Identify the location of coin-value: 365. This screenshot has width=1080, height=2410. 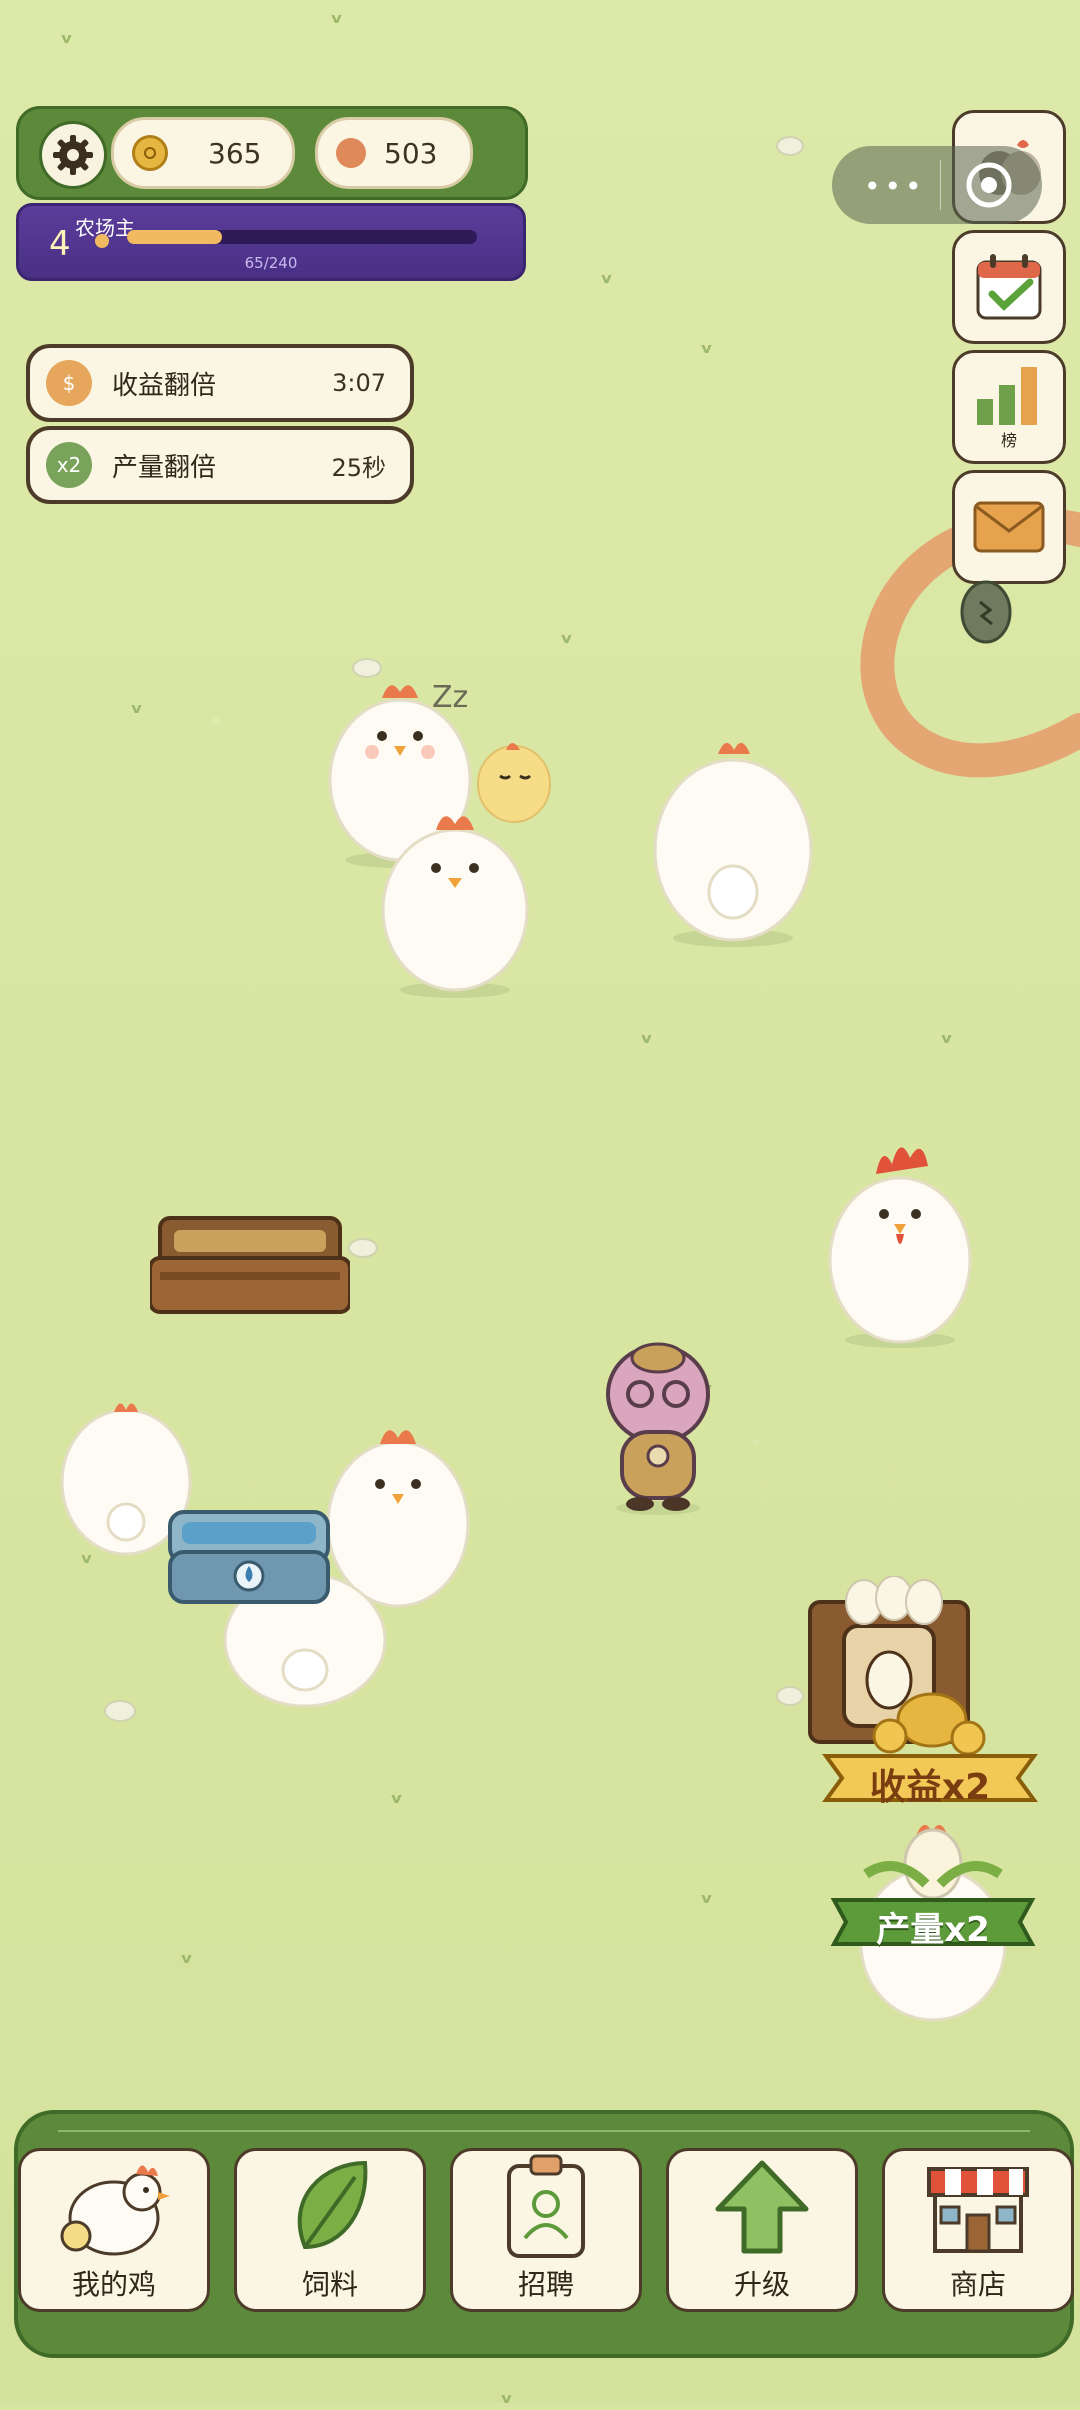
(235, 153).